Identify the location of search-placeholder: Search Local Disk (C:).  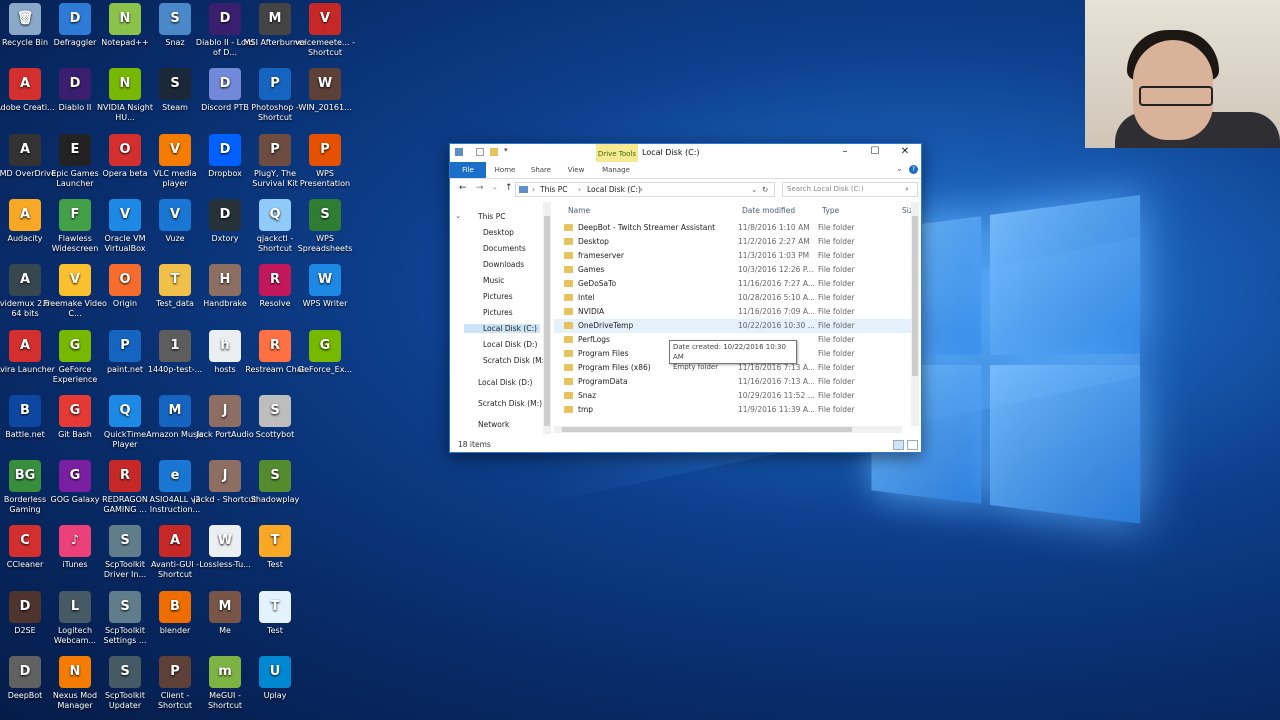
(825, 189).